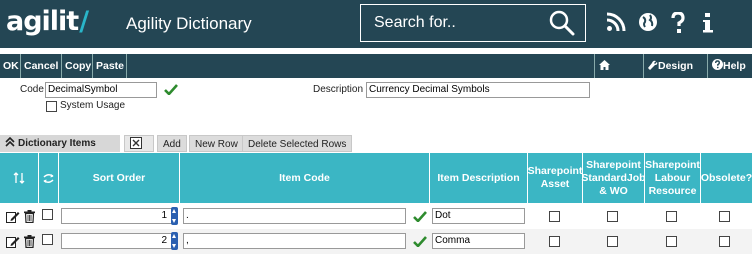  I want to click on dictionary-items-tab: Dictionary Items, so click(60, 143).